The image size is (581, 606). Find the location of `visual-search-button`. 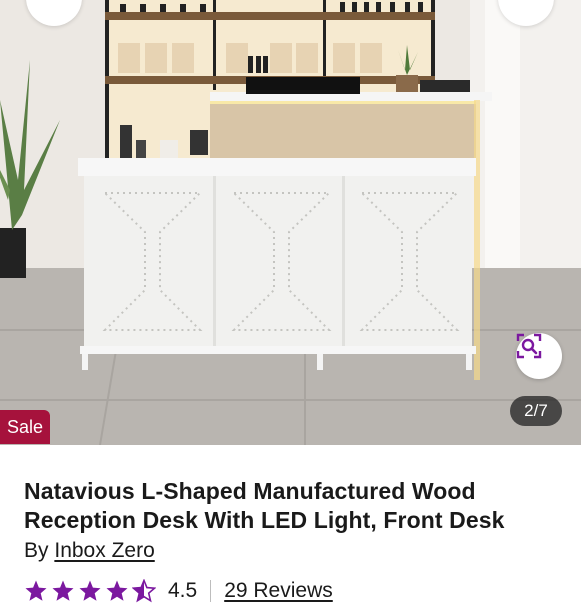

visual-search-button is located at coordinates (539, 356).